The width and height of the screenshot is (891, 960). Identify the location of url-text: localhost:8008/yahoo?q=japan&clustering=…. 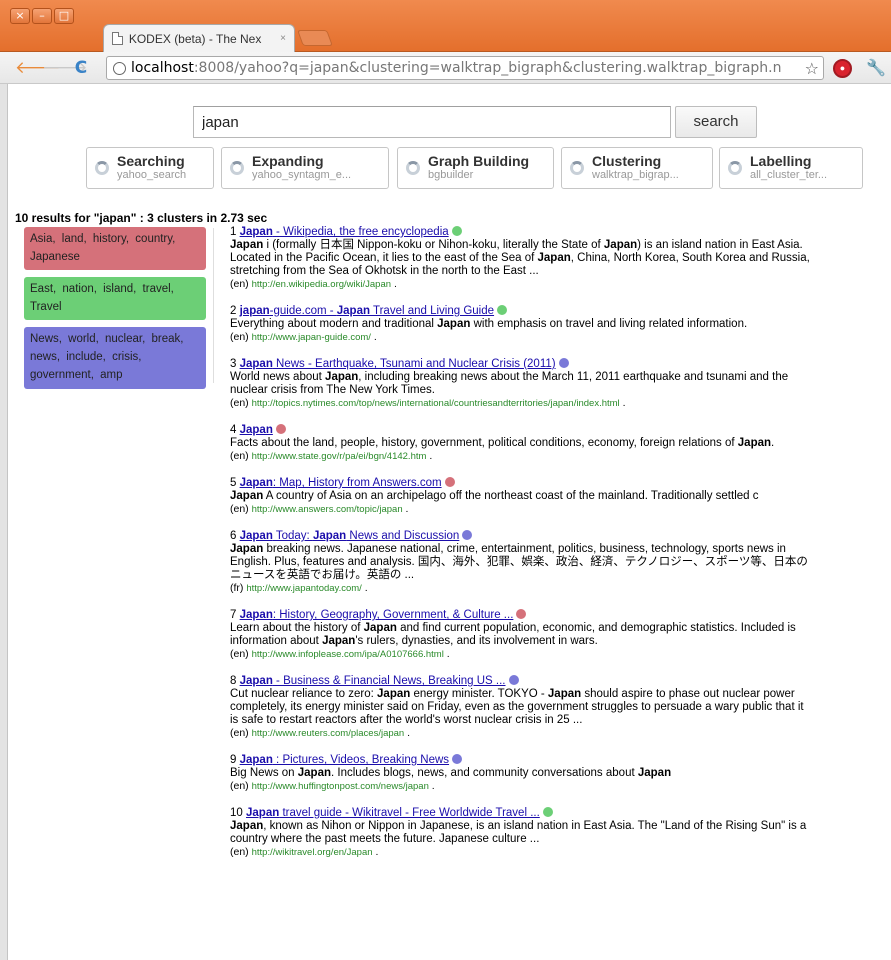
(456, 68).